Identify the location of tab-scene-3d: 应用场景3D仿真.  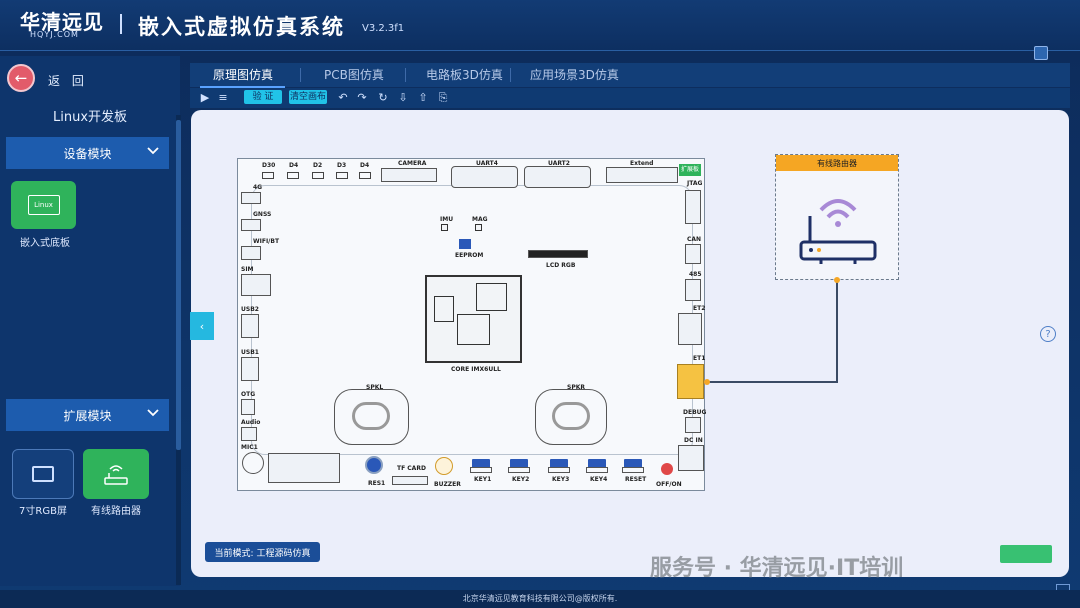
(574, 74).